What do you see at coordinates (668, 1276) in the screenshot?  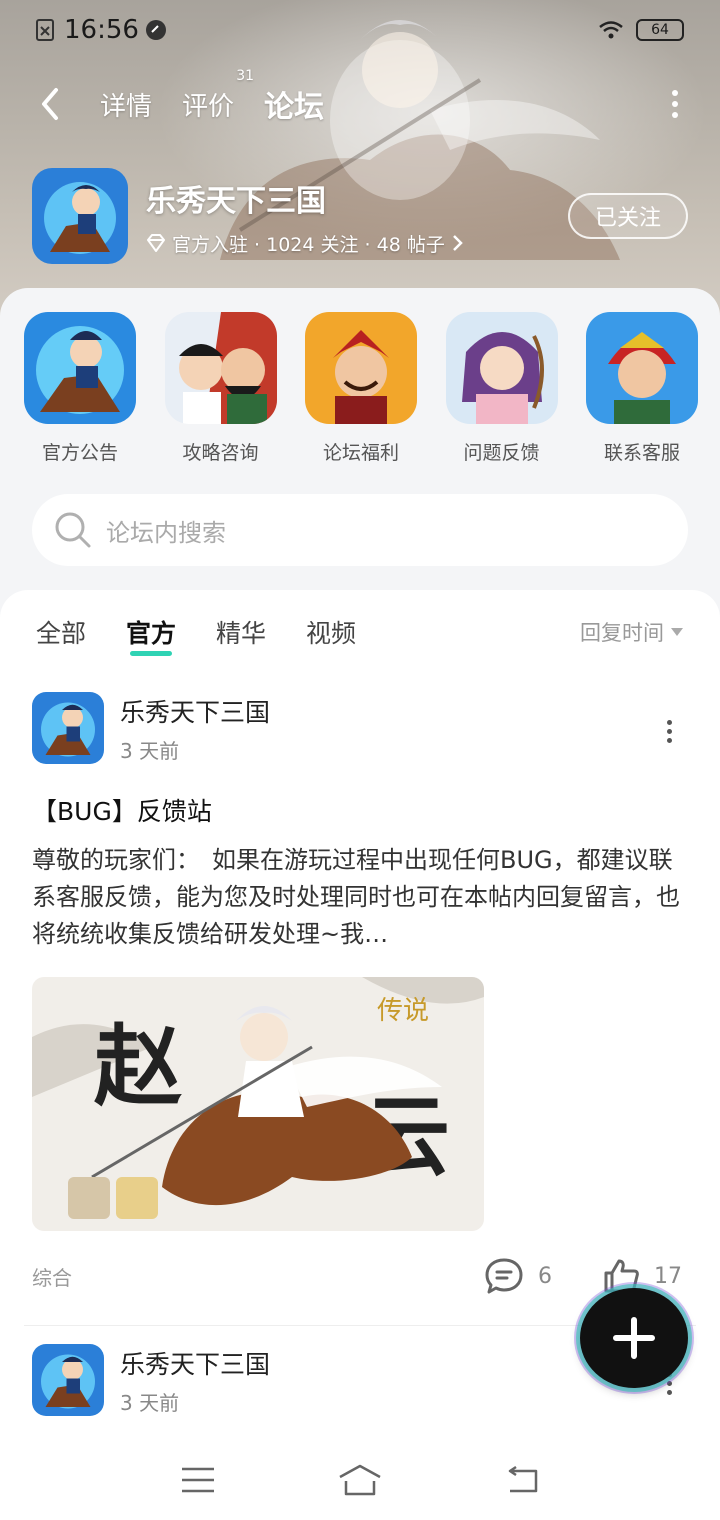 I see `like-count: 17` at bounding box center [668, 1276].